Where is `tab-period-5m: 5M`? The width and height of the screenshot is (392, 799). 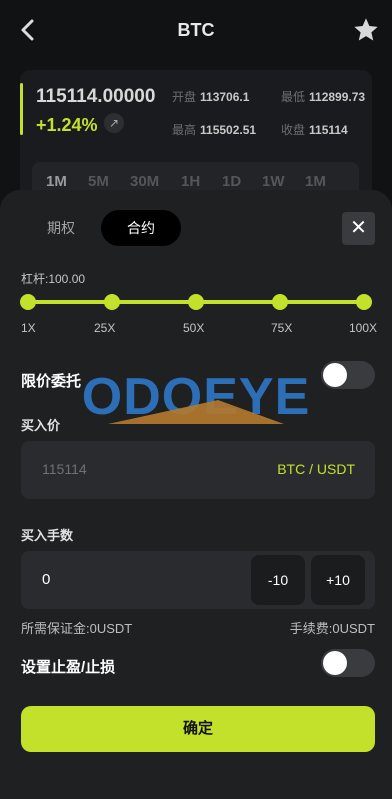
tab-period-5m: 5M is located at coordinates (98, 181).